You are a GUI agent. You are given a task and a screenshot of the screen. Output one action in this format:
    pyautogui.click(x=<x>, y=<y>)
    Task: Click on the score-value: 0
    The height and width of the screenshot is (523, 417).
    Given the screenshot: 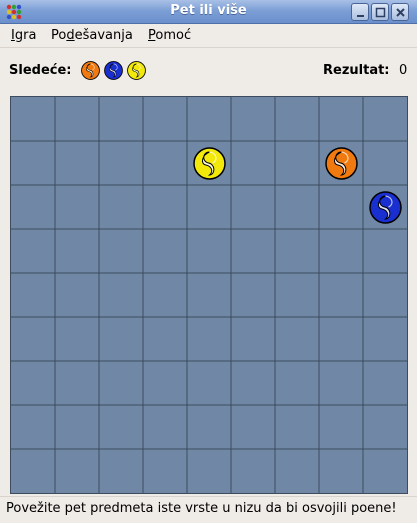 What is the action you would take?
    pyautogui.click(x=403, y=70)
    